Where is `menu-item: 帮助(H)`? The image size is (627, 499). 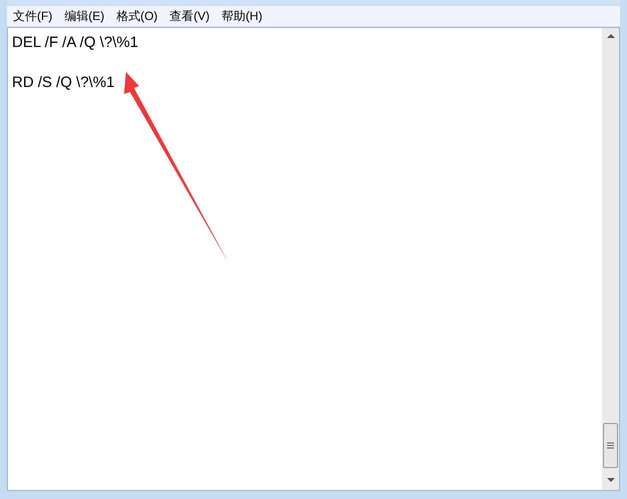
menu-item: 帮助(H) is located at coordinates (242, 16).